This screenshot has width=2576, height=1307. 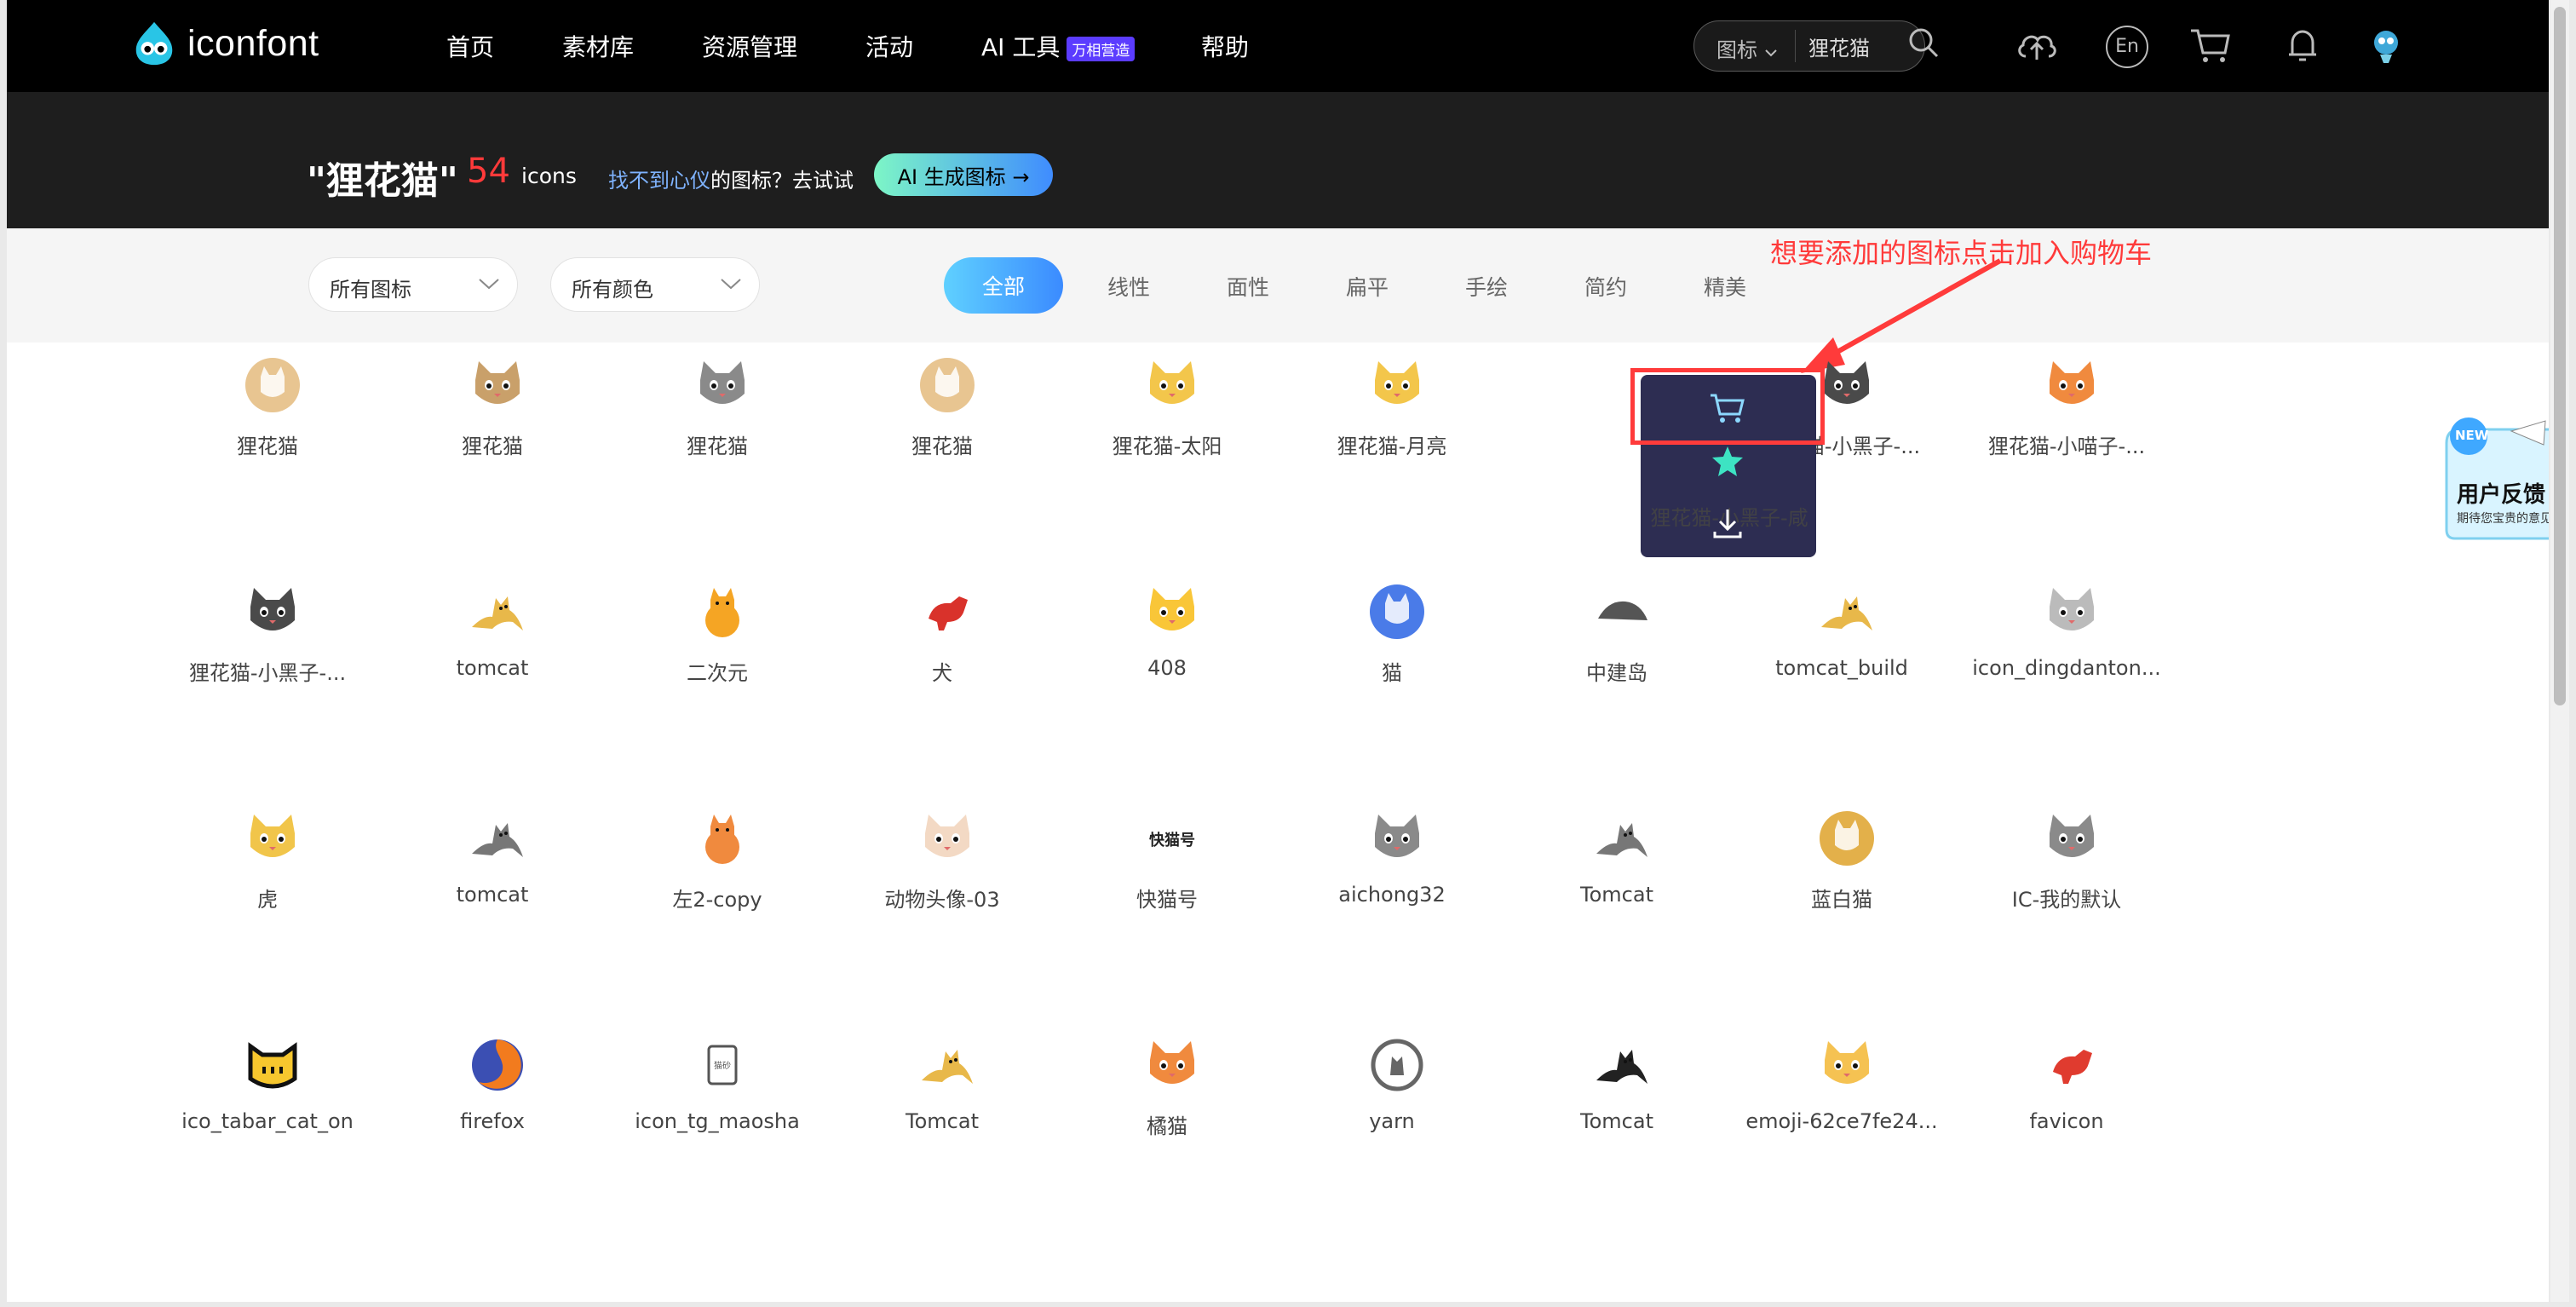 I want to click on icon-card: yarn, so click(x=1392, y=1102).